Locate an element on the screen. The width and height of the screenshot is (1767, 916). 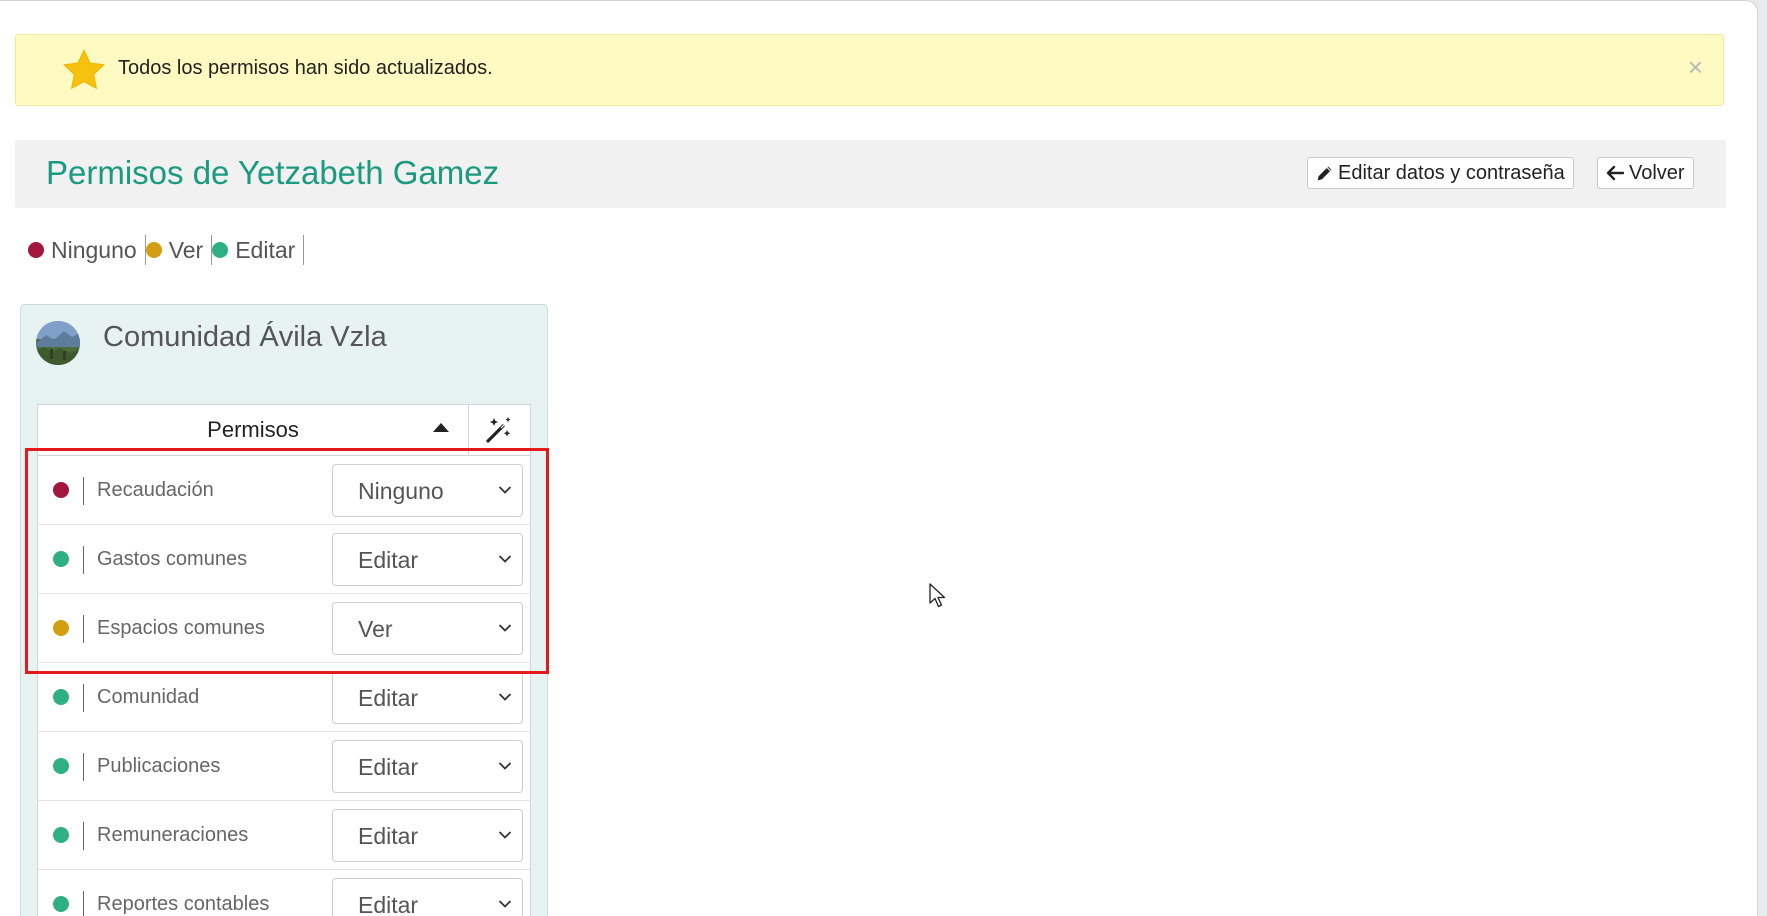
permission-row-comunidad: Comunidad Editar is located at coordinates (284, 697).